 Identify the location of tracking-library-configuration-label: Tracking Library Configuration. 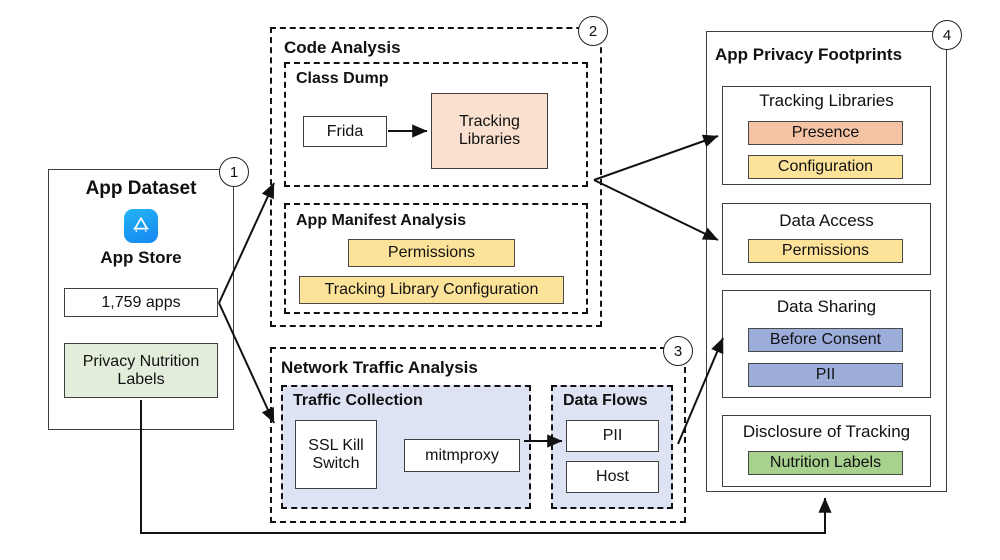
(431, 290).